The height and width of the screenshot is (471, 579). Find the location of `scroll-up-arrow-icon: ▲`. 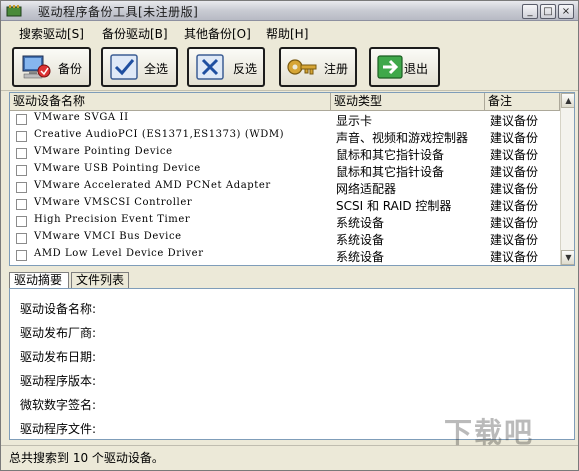

scroll-up-arrow-icon: ▲ is located at coordinates (567, 100).